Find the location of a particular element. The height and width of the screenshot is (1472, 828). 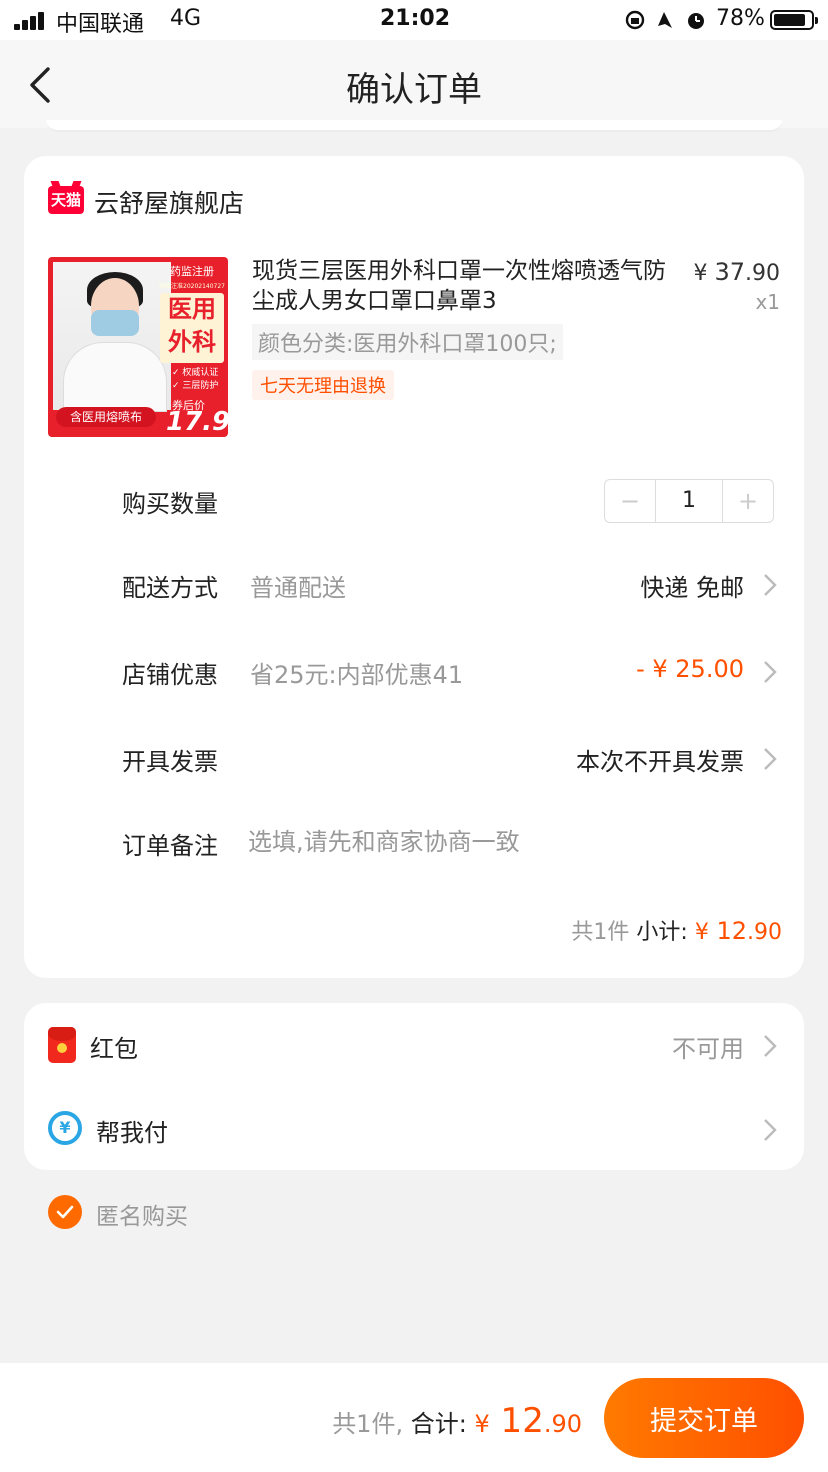

discount-label: 店铺优惠 is located at coordinates (170, 675).